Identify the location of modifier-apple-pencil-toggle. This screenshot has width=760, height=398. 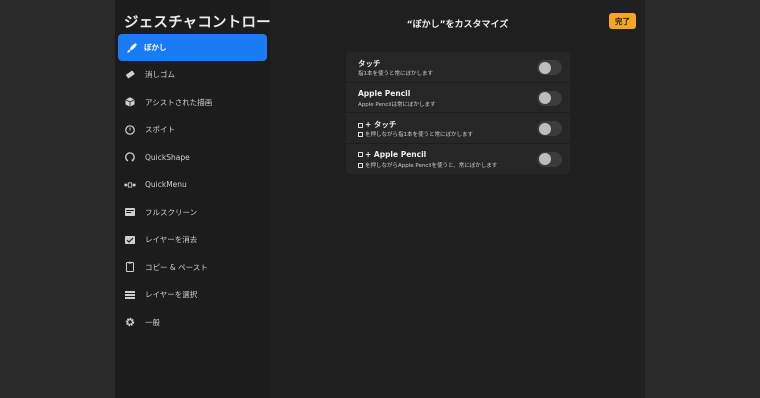
(549, 159).